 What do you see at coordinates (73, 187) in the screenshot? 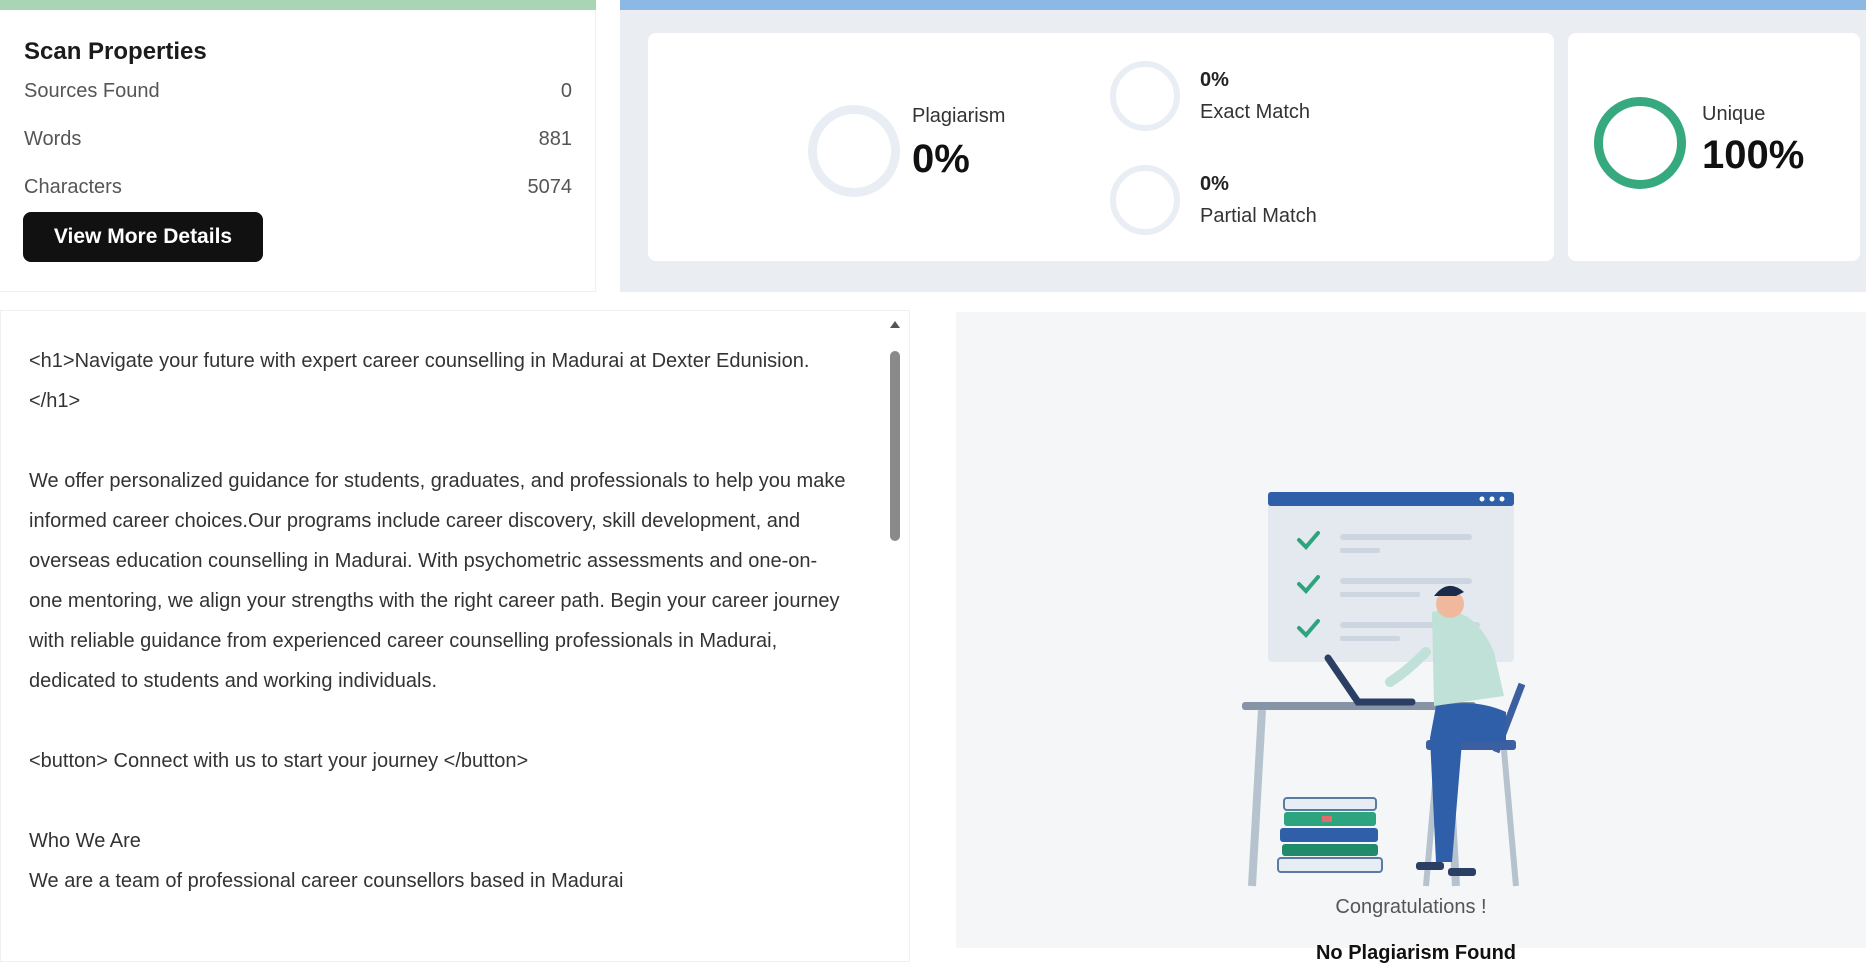
I see `characters-label: Characters` at bounding box center [73, 187].